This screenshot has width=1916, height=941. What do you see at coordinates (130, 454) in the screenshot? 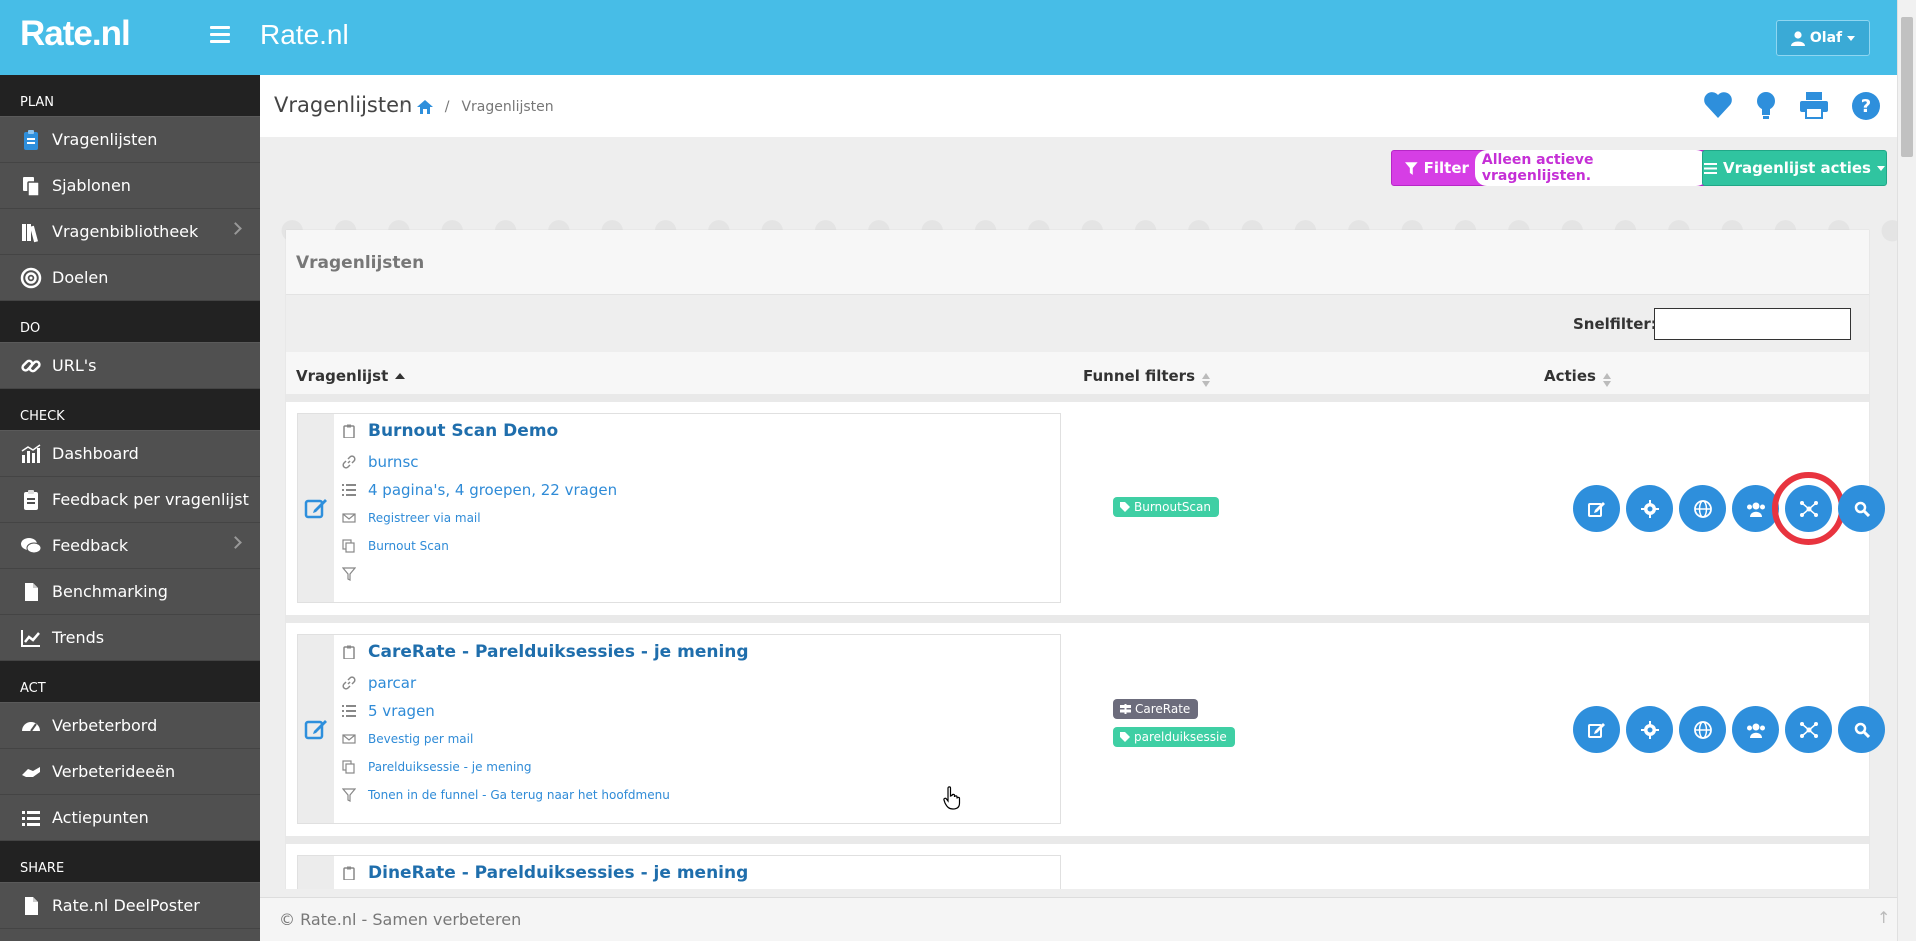
I see `sidebar-item-dashboard: Dashboard` at bounding box center [130, 454].